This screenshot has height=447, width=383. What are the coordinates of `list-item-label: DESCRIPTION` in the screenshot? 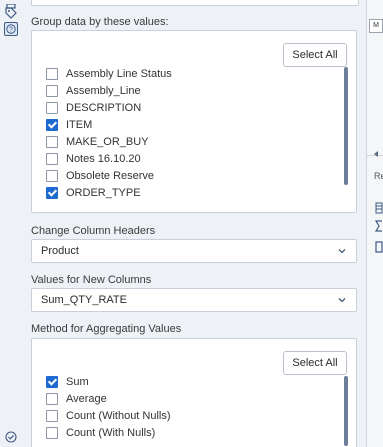 It's located at (104, 107).